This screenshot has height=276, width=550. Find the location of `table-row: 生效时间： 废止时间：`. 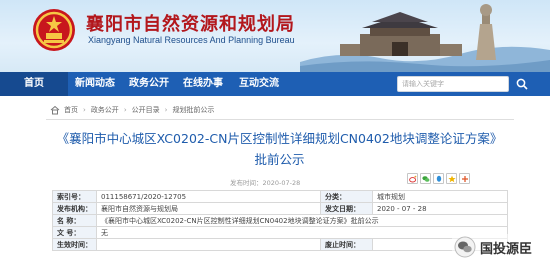

table-row: 生效时间： 废止时间： is located at coordinates (280, 244).